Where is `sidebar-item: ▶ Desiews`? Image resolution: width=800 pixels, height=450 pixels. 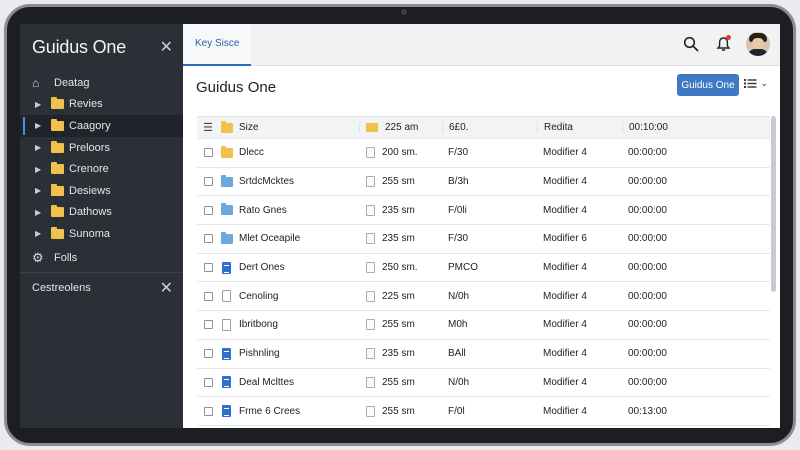
sidebar-item: ▶ Desiews is located at coordinates (101, 191).